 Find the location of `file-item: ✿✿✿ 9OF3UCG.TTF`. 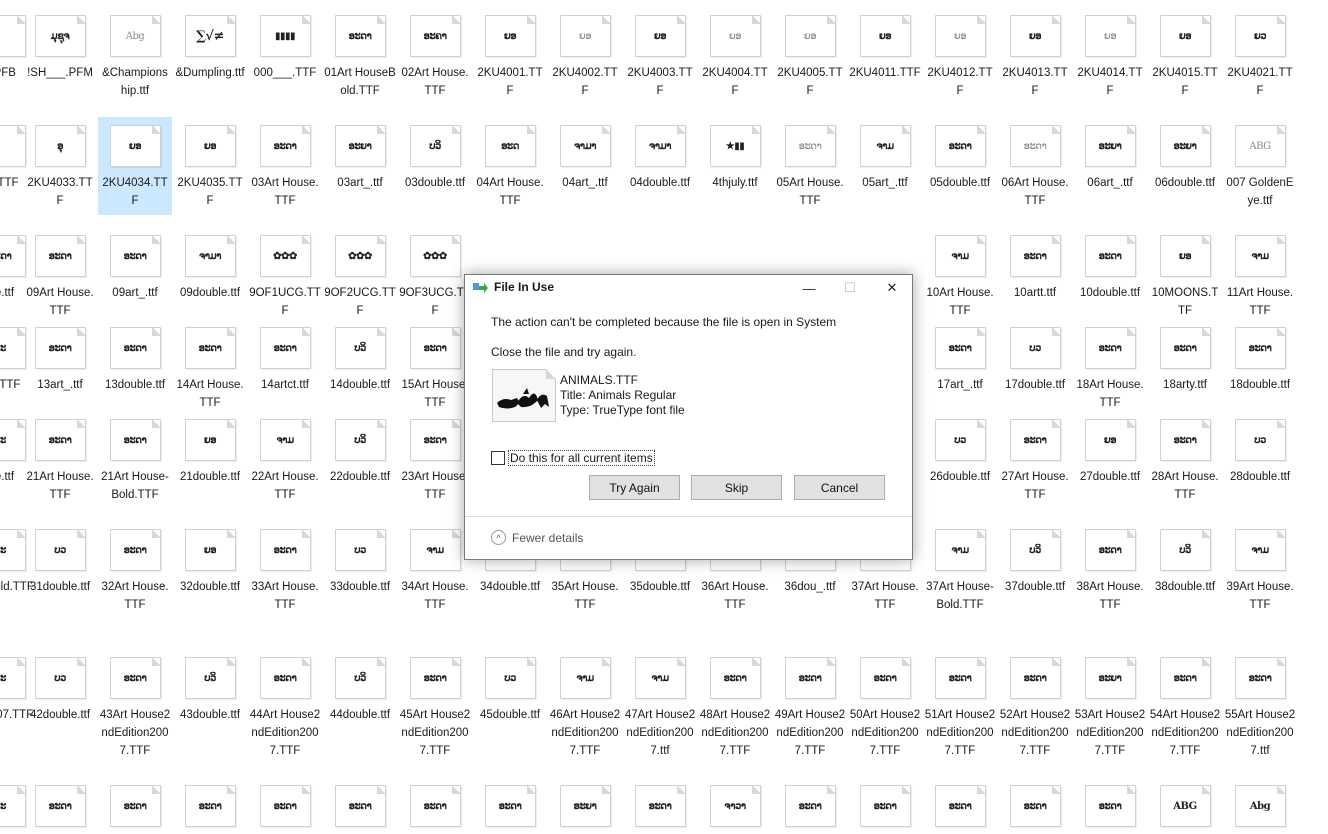

file-item: ✿✿✿ 9OF3UCG.TTF is located at coordinates (435, 277).